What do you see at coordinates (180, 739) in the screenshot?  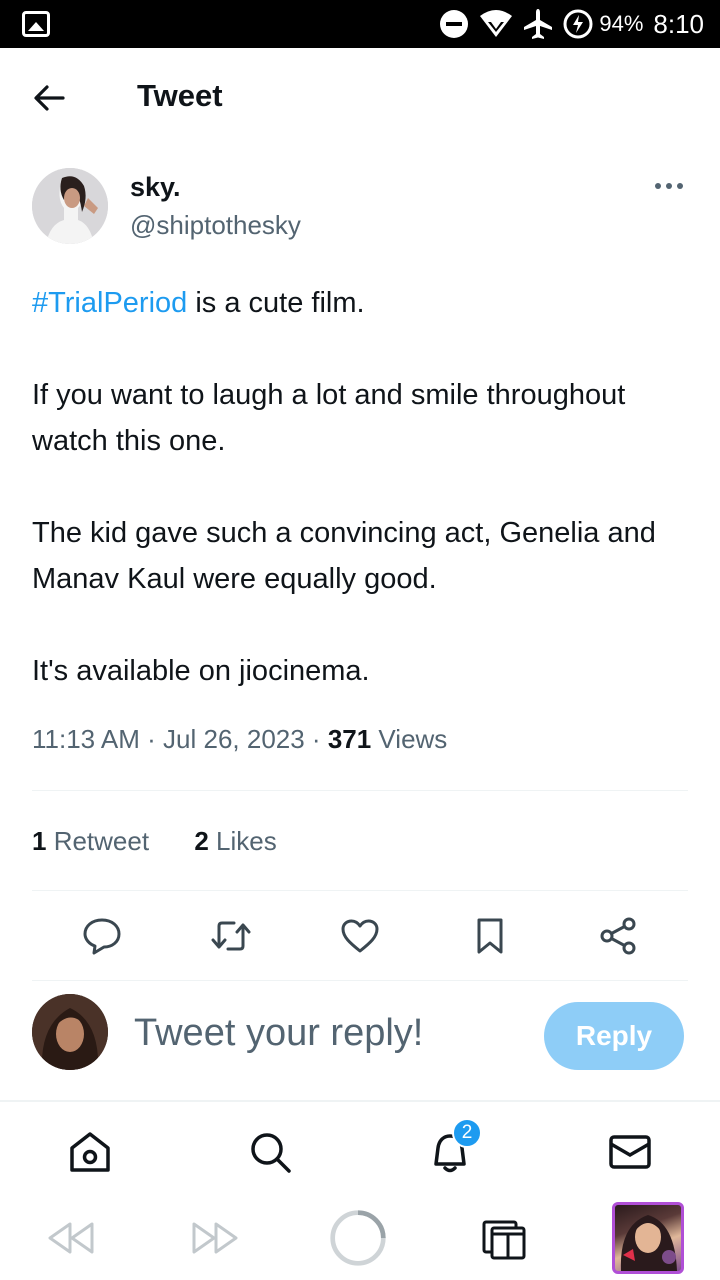 I see `tweet-timestamp: 11:13 AM · Jul 26, 2023 ·` at bounding box center [180, 739].